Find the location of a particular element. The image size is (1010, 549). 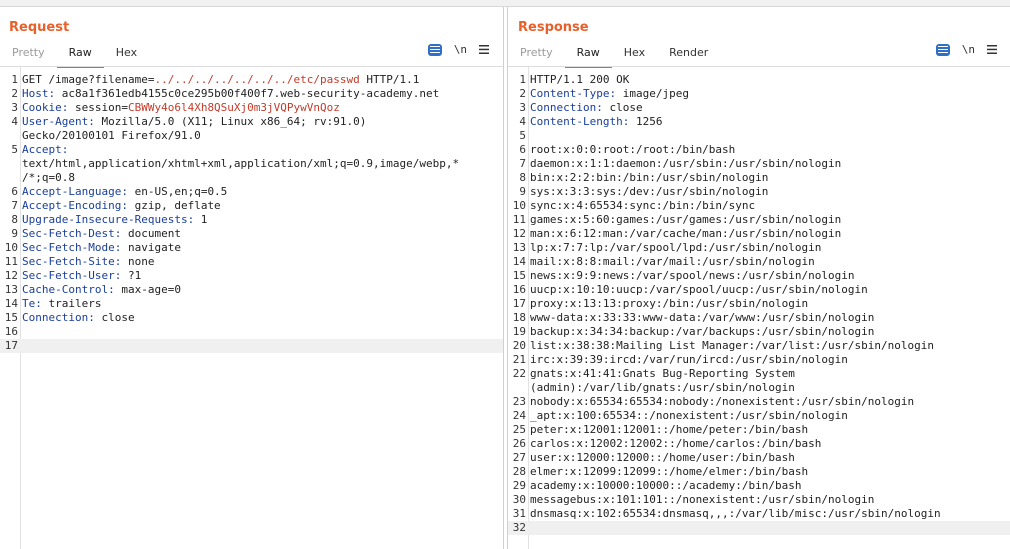

line-text: Upgrade-Insecure-Requests: 1 is located at coordinates (262, 220).